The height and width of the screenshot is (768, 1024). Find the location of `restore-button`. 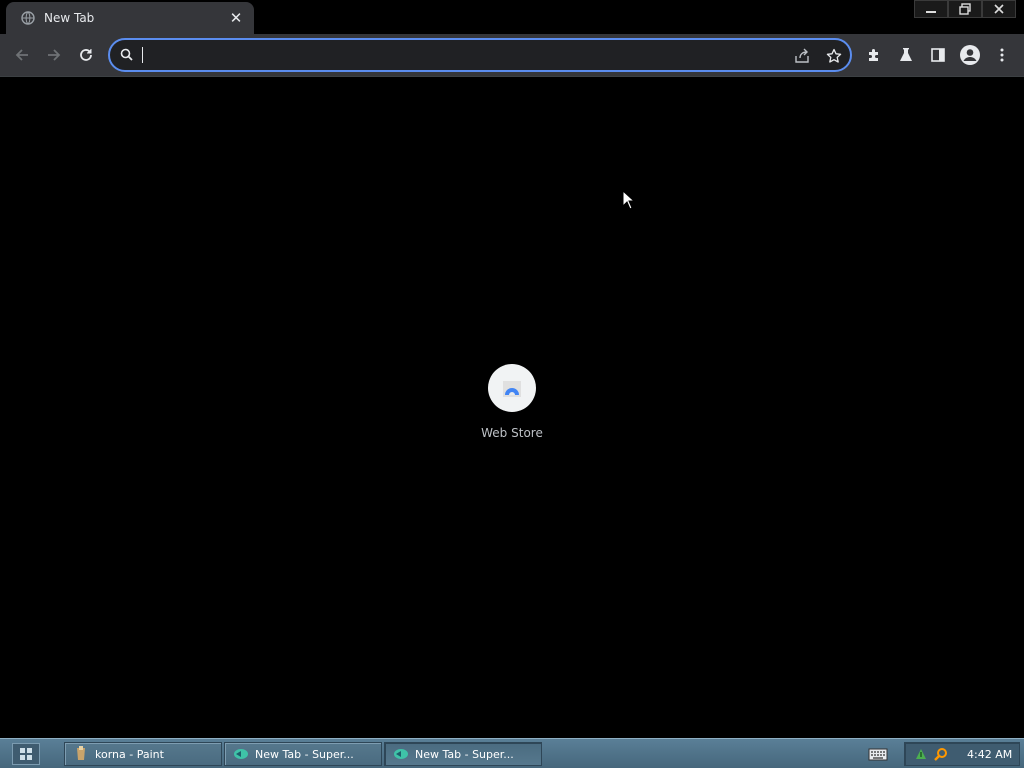

restore-button is located at coordinates (965, 9).